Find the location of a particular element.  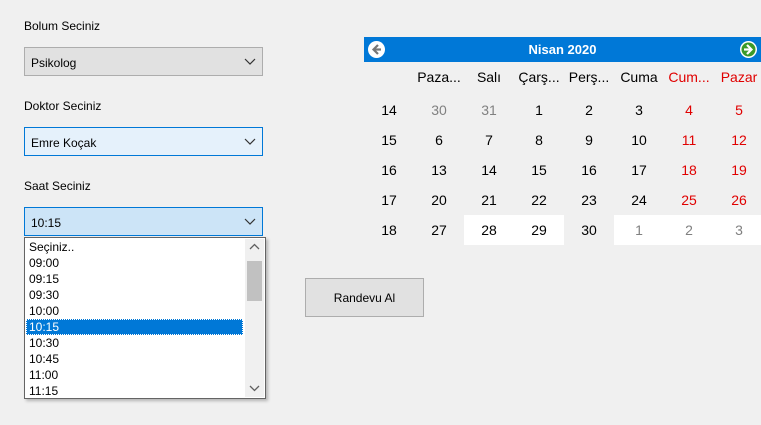

week-number: 14 is located at coordinates (389, 110).